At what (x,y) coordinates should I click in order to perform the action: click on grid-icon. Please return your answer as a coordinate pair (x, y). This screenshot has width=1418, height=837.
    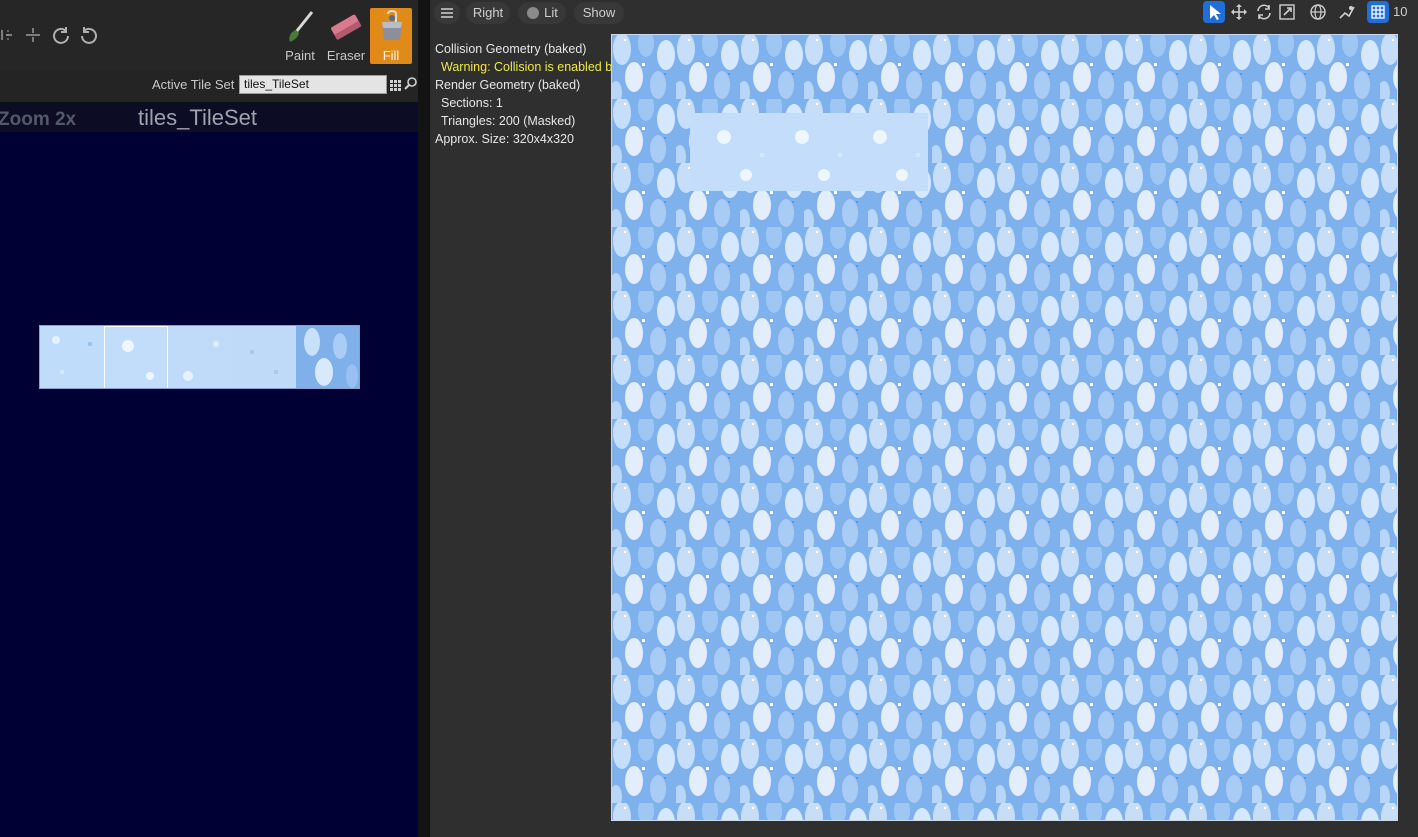
    Looking at the image, I should click on (395, 87).